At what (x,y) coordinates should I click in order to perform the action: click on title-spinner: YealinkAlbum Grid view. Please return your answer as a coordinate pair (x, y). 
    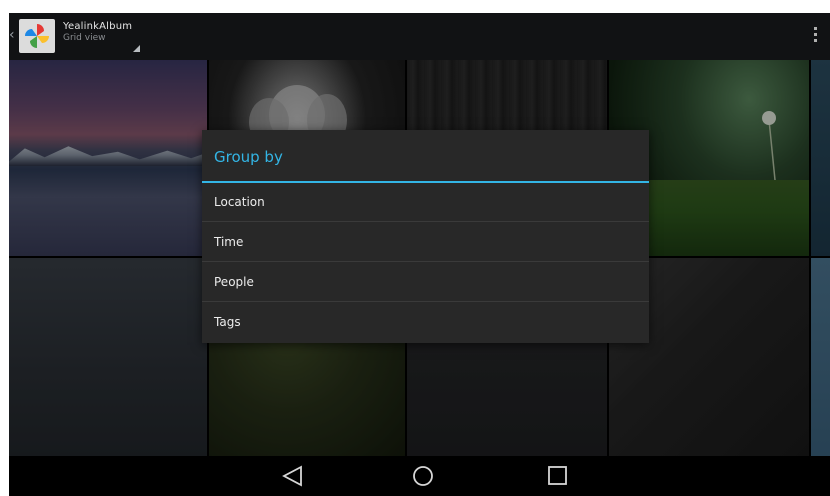
    Looking at the image, I should click on (108, 32).